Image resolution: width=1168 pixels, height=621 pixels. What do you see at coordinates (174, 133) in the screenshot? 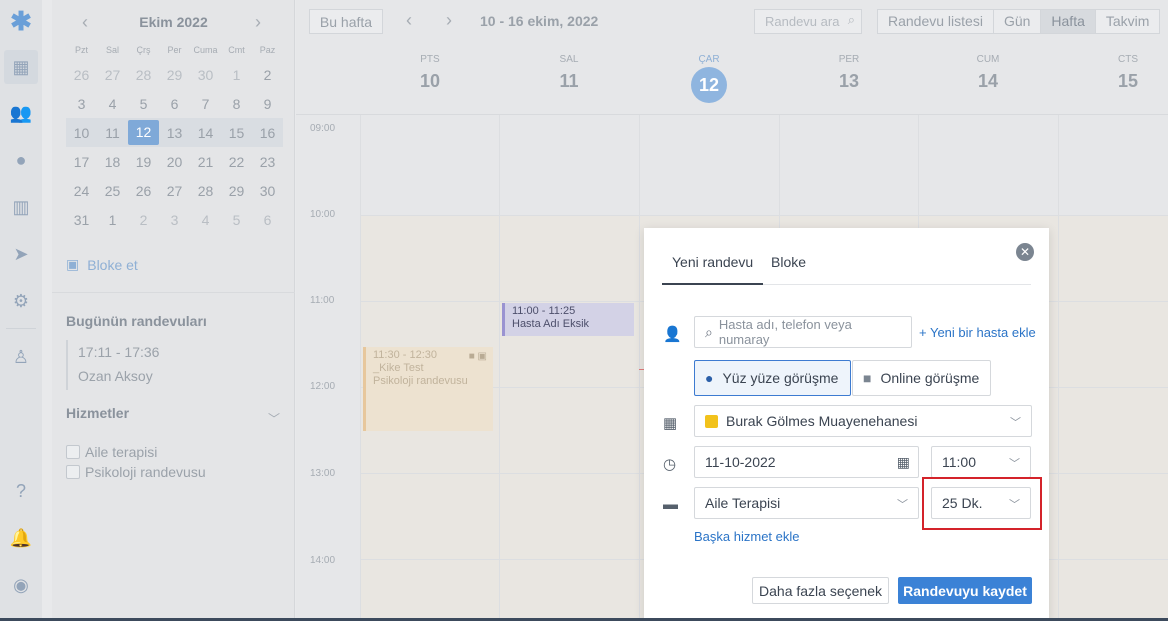
I see `day-cell: 13` at bounding box center [174, 133].